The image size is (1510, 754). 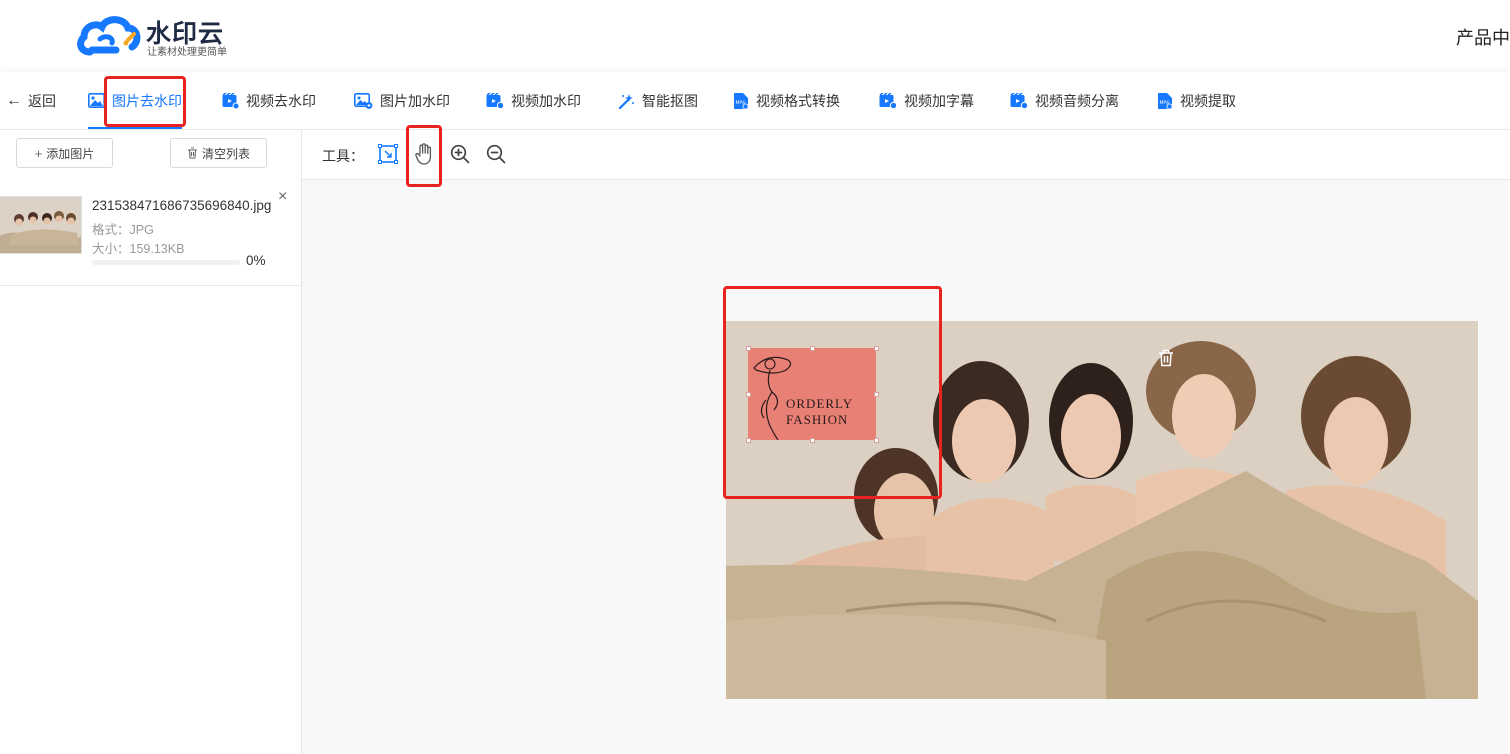 What do you see at coordinates (281, 100) in the screenshot?
I see `tab-label: 视频去水印` at bounding box center [281, 100].